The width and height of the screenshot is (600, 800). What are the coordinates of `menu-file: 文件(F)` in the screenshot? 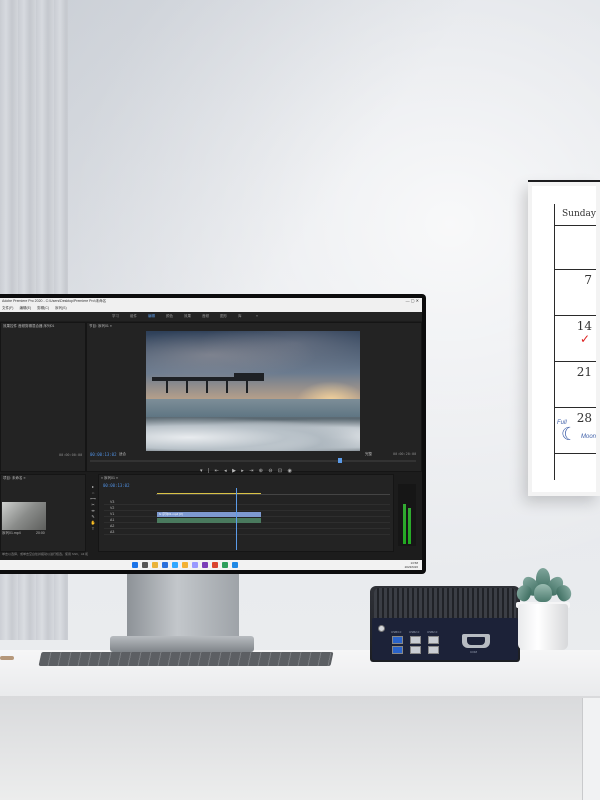 It's located at (7, 308).